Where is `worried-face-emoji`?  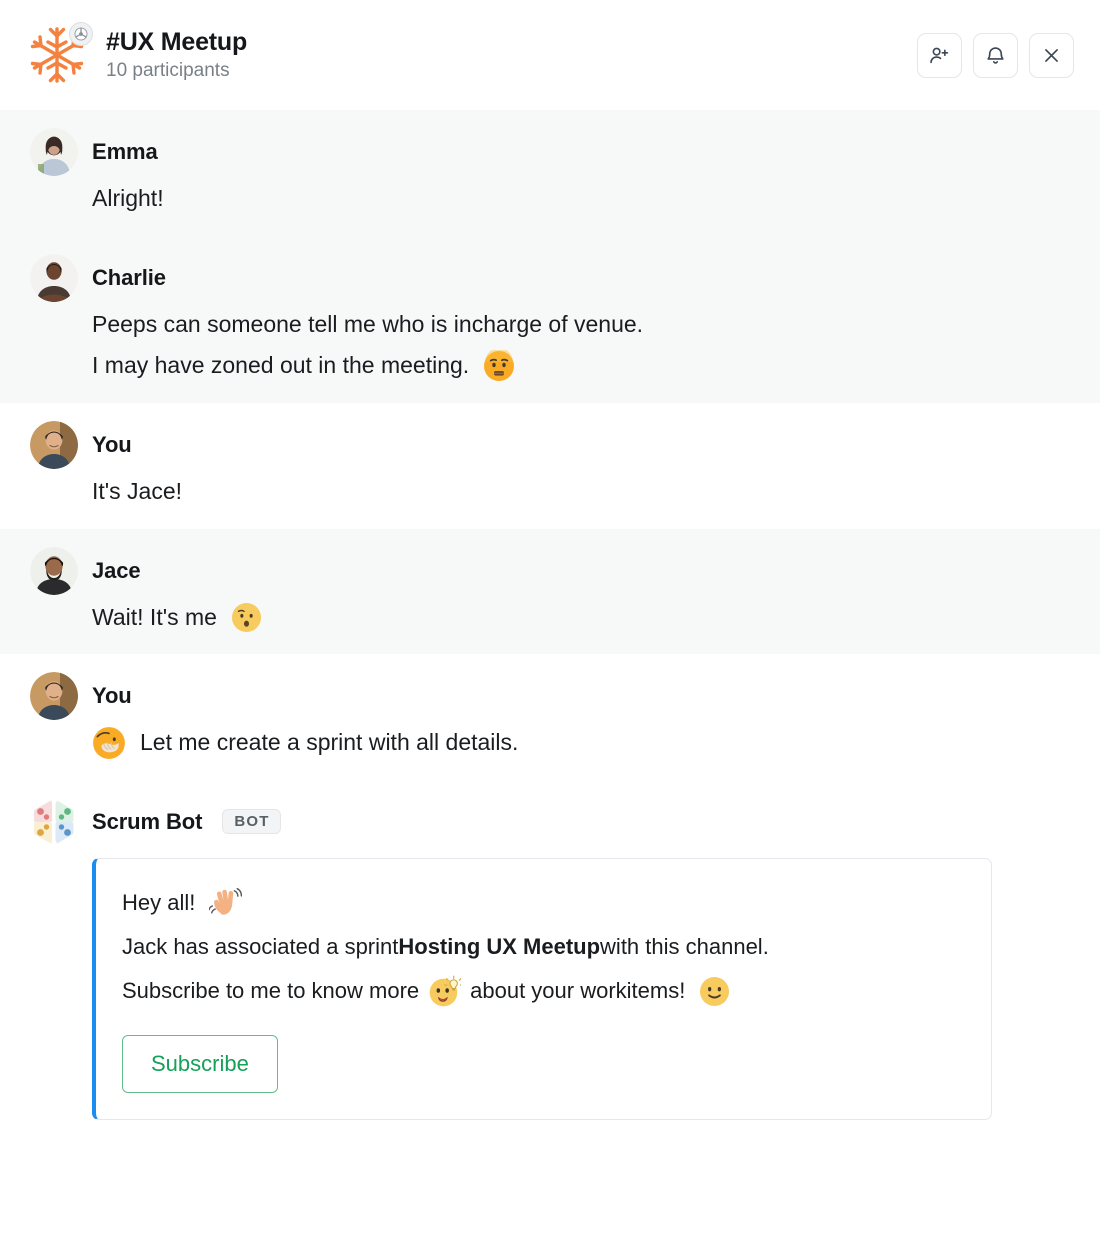 worried-face-emoji is located at coordinates (499, 366).